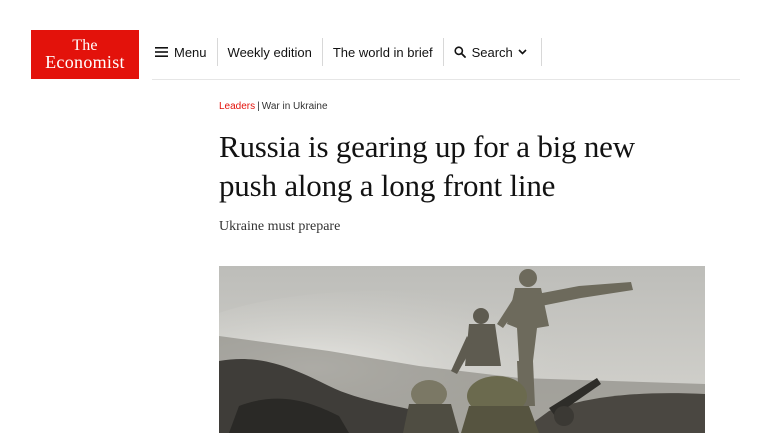 This screenshot has width=770, height=433. Describe the element at coordinates (522, 52) in the screenshot. I see `chevron-down-icon` at that location.